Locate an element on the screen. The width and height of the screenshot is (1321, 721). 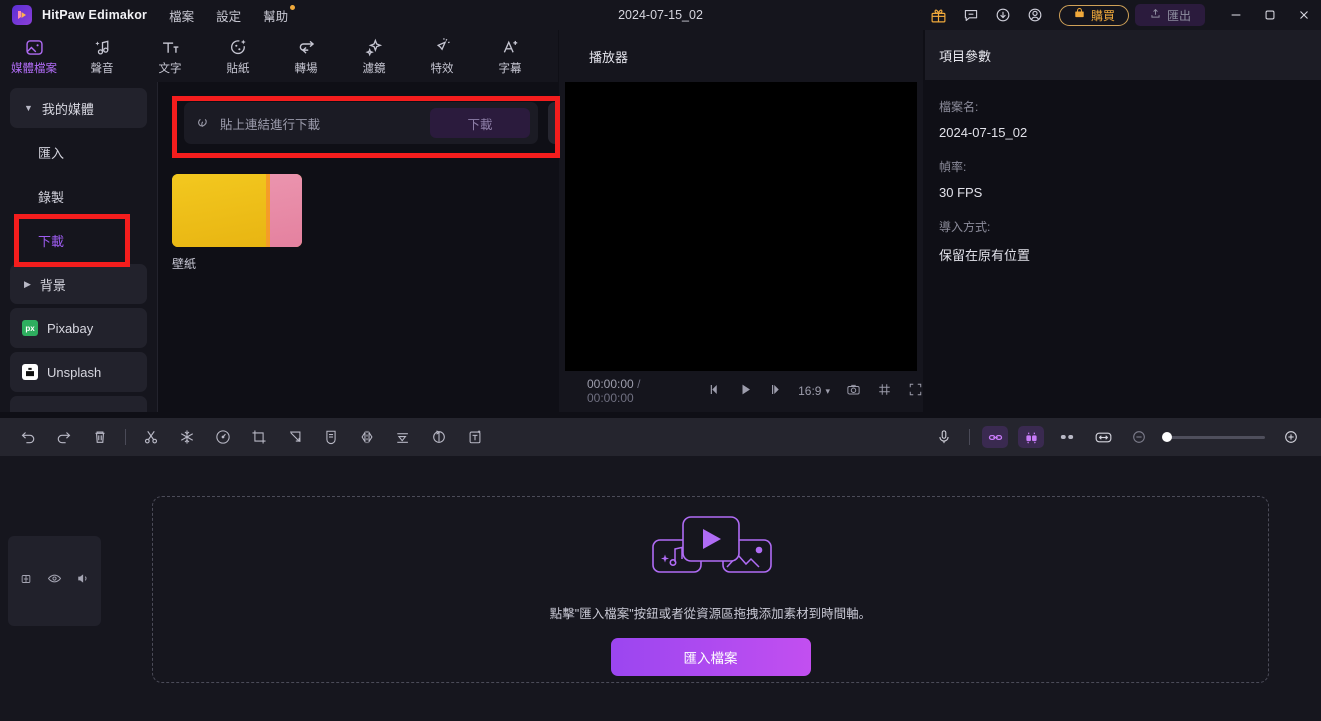
upload-icon is located at coordinates (1155, 15).